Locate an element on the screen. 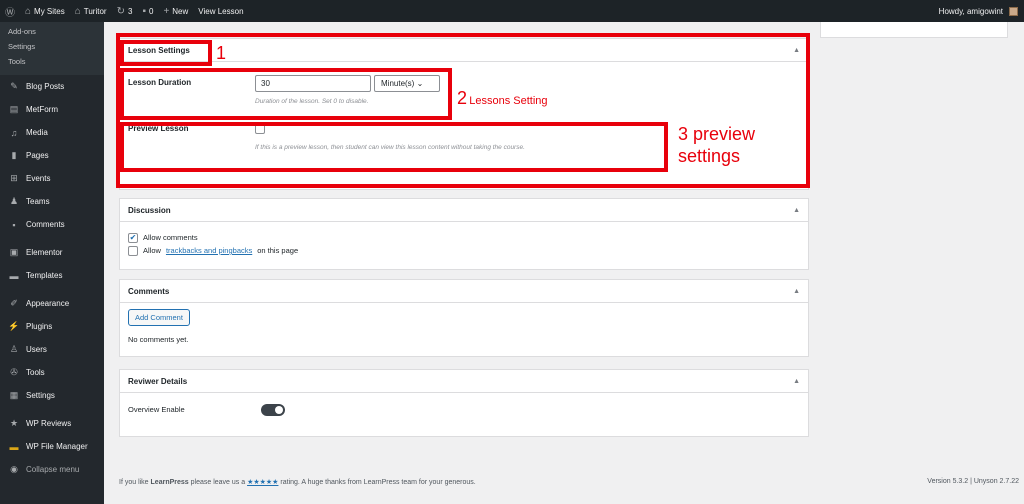 The image size is (1024, 504). sidebar-item-label: Collapse menu is located at coordinates (53, 469).